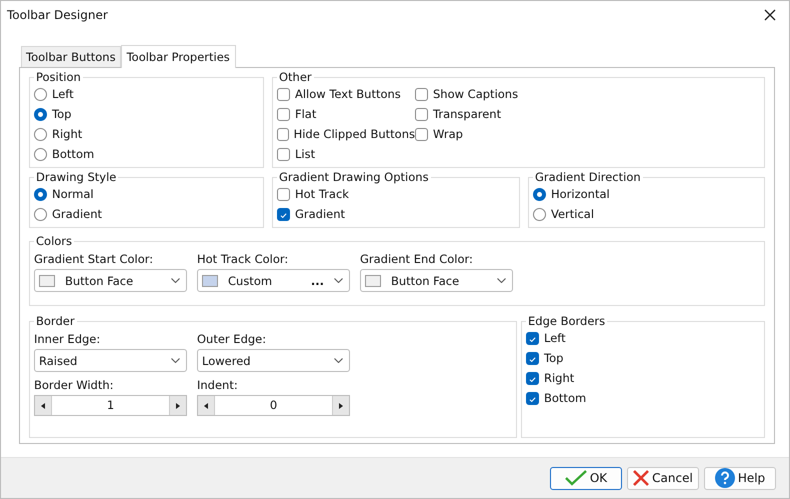 This screenshot has height=499, width=790. I want to click on checkbox-label: Flat, so click(305, 114).